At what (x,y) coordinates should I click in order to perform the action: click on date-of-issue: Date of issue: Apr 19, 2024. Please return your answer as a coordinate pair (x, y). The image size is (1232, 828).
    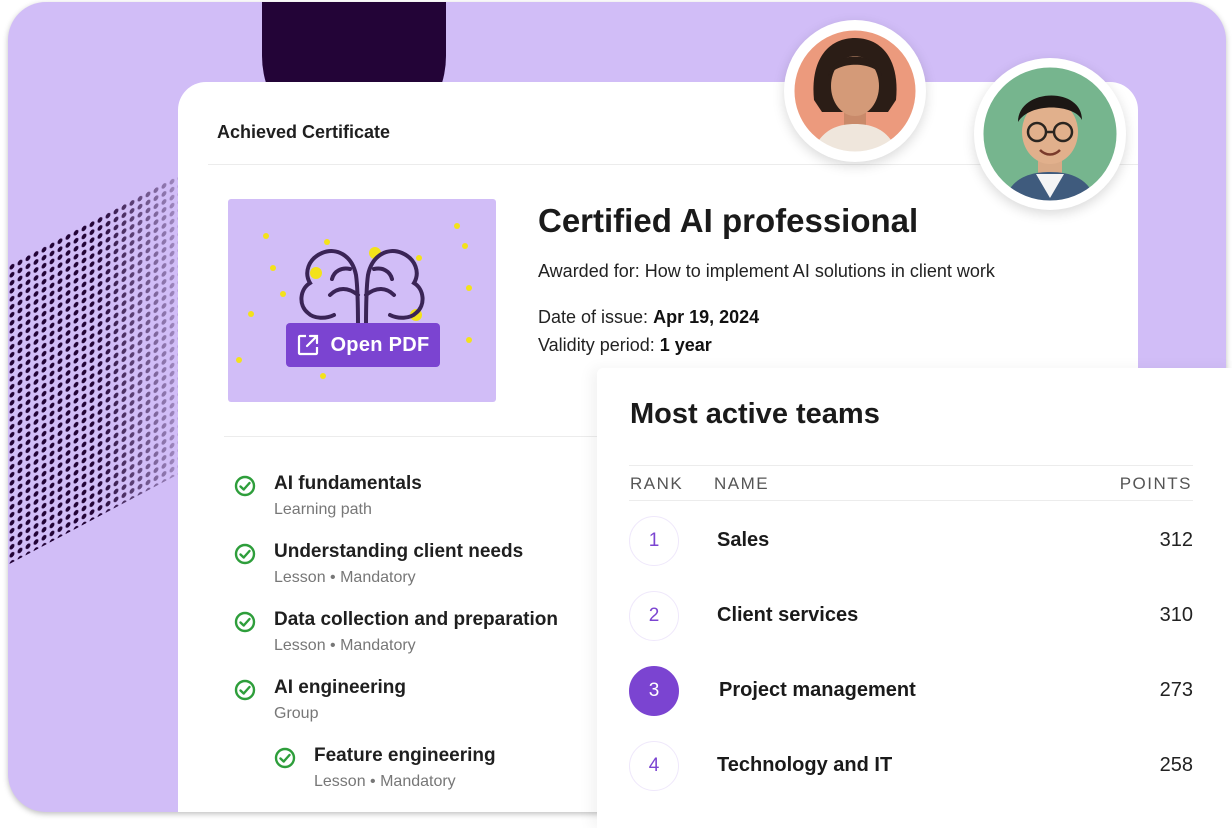
    Looking at the image, I should click on (648, 317).